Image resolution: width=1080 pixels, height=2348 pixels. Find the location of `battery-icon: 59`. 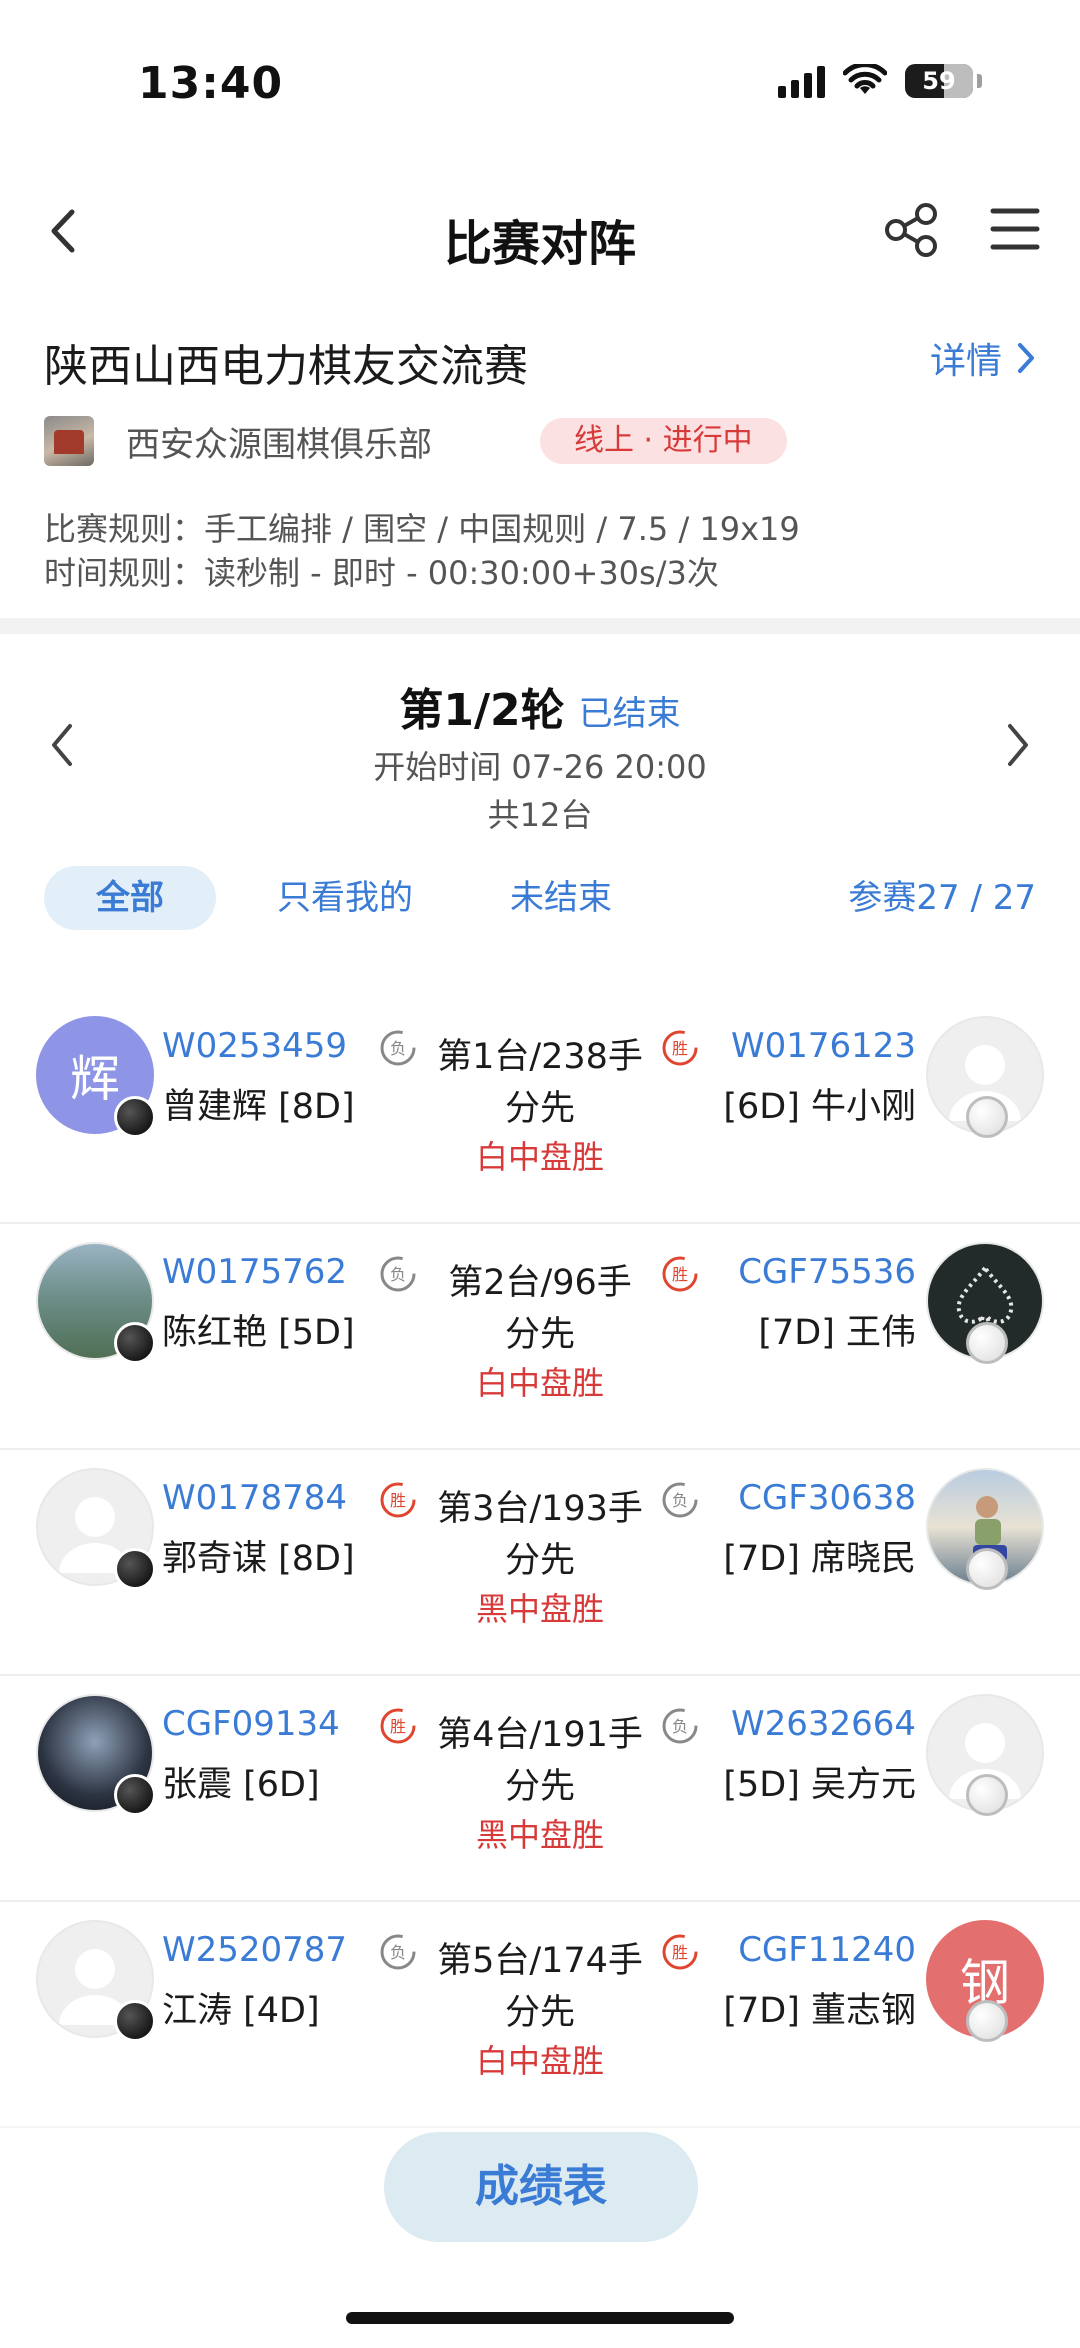

battery-icon: 59 is located at coordinates (939, 81).